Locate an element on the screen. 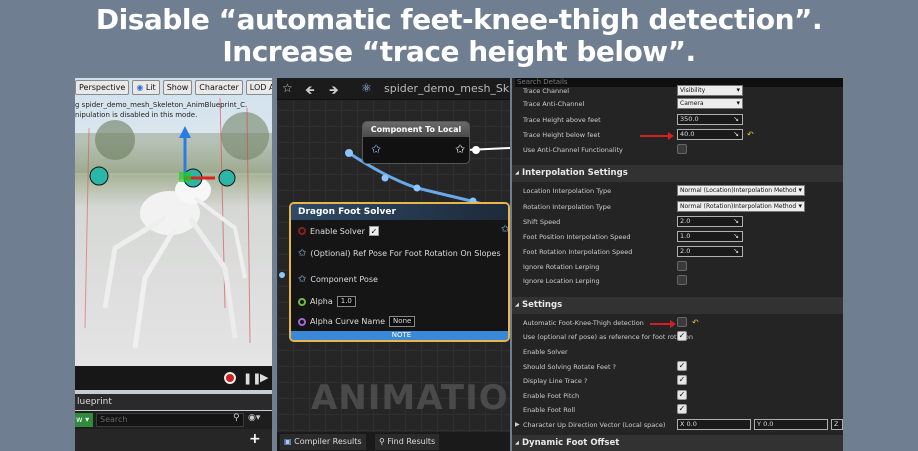  blueprint-toolbar: w ▾ Search ⚲ ◉▾ is located at coordinates (173, 420).